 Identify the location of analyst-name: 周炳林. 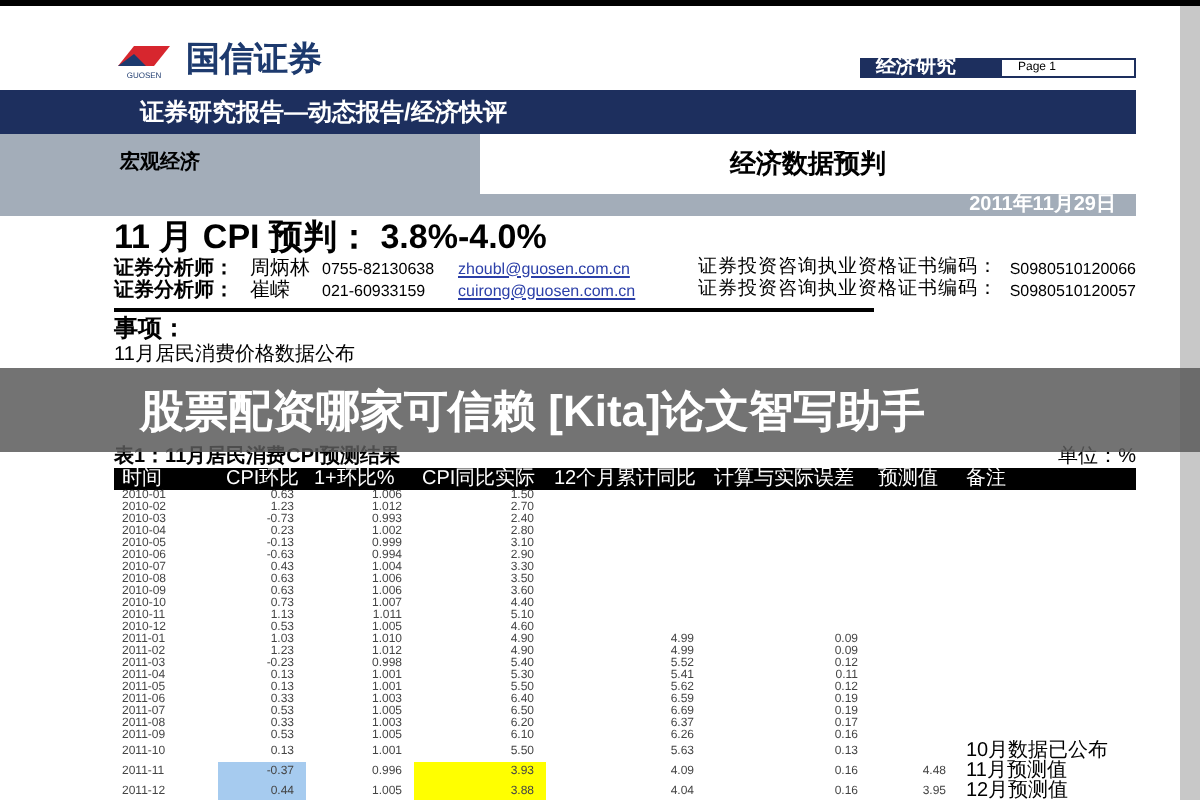
(280, 267).